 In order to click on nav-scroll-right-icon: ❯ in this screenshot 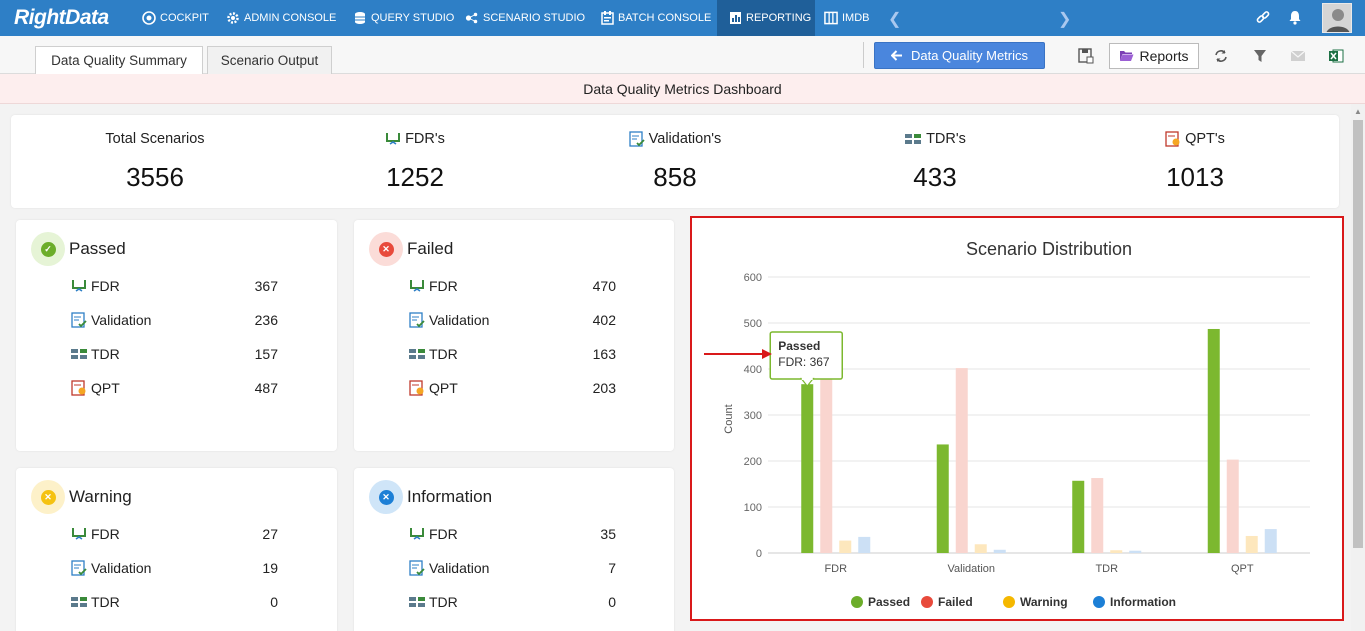, I will do `click(1064, 19)`.